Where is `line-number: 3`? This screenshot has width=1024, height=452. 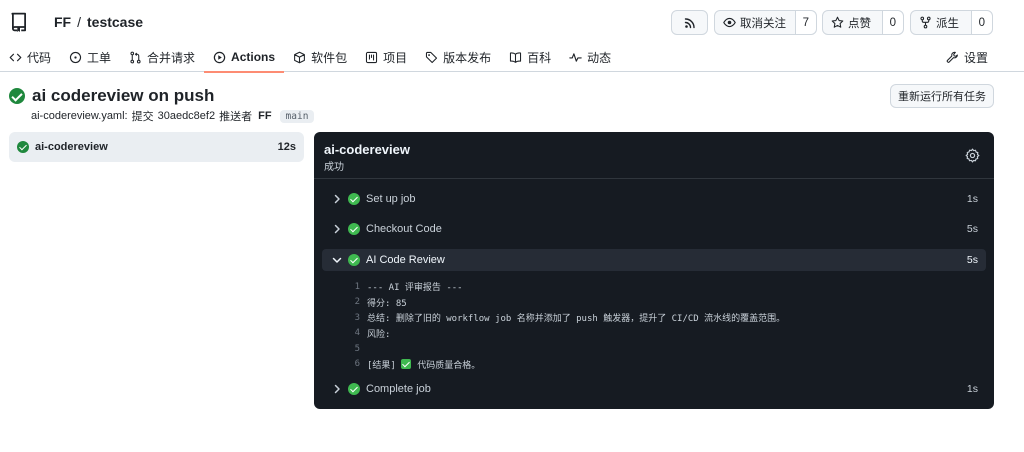
line-number: 3 is located at coordinates (352, 318).